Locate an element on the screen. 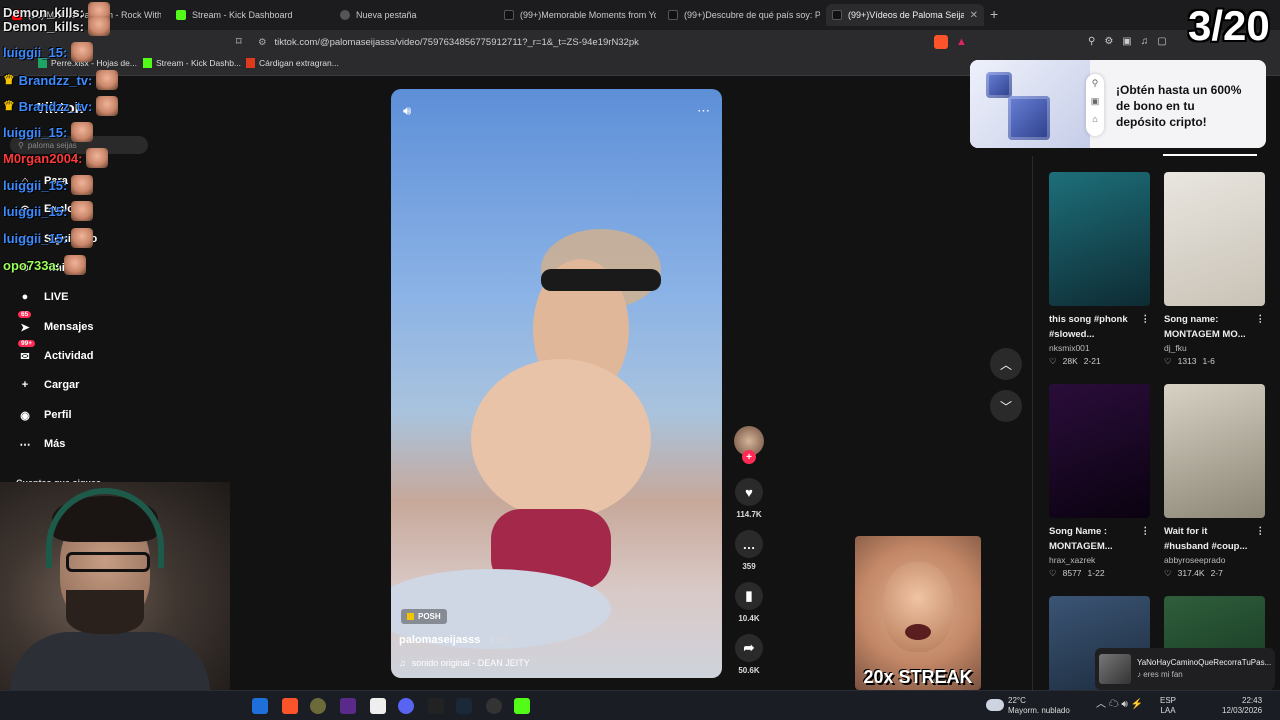  steam-icon is located at coordinates (464, 706).